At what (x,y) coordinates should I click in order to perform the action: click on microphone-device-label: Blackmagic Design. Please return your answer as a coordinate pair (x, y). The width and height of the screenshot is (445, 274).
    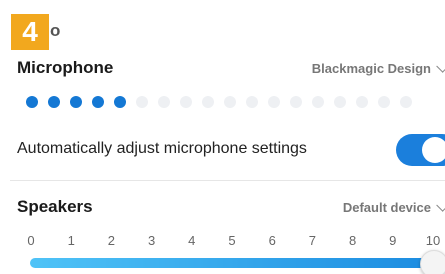
    Looking at the image, I should click on (371, 68).